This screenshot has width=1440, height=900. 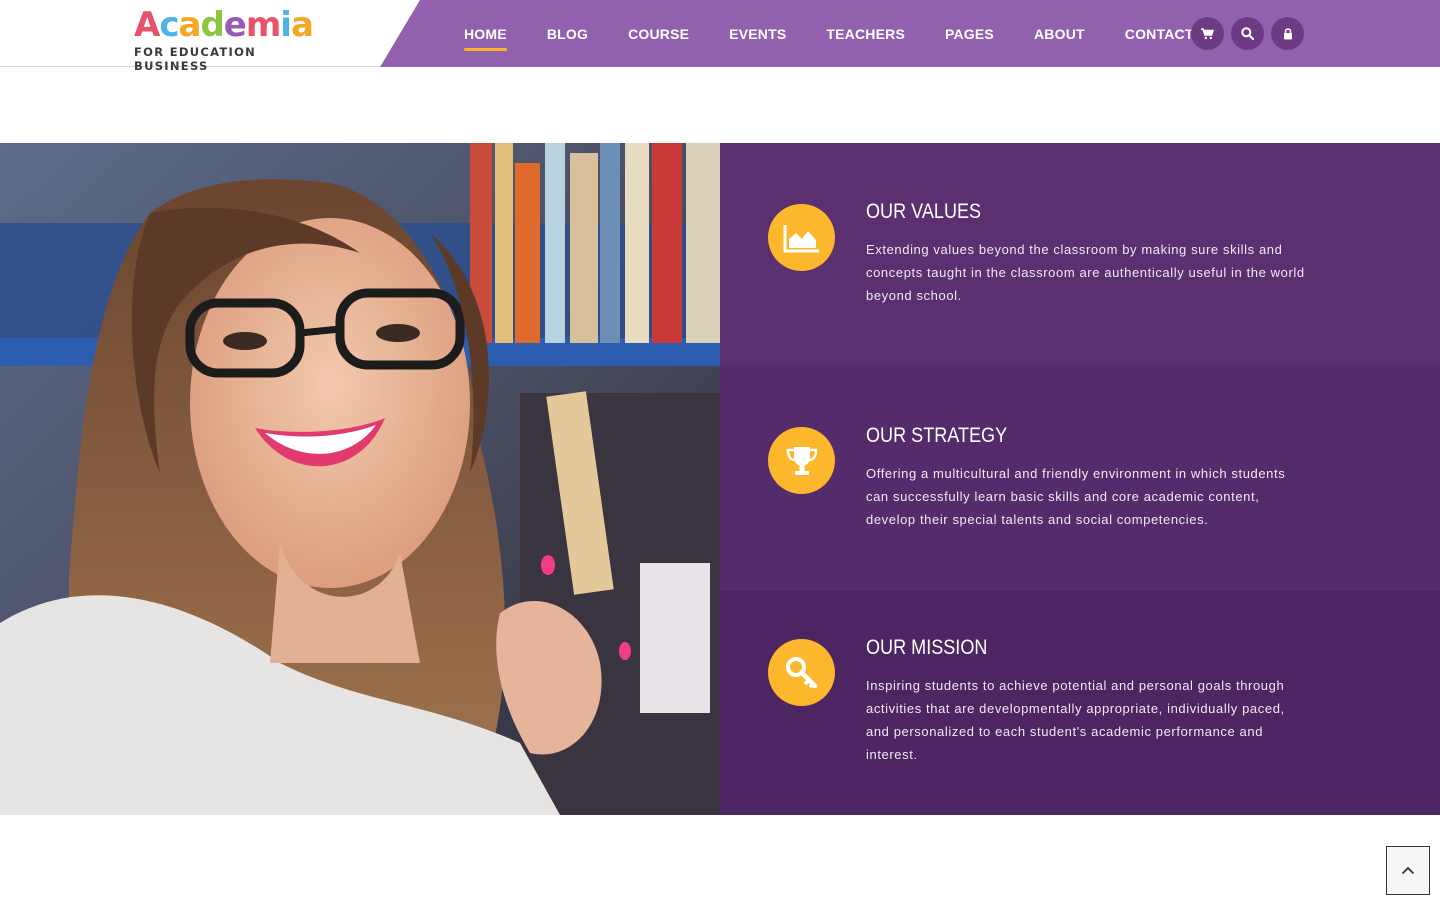 I want to click on cart-button, so click(x=1207, y=33).